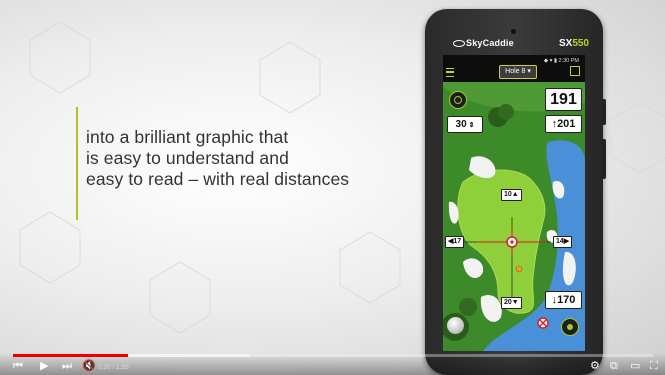 Image resolution: width=665 pixels, height=375 pixels. What do you see at coordinates (461, 124) in the screenshot?
I see `layup-value: 30` at bounding box center [461, 124].